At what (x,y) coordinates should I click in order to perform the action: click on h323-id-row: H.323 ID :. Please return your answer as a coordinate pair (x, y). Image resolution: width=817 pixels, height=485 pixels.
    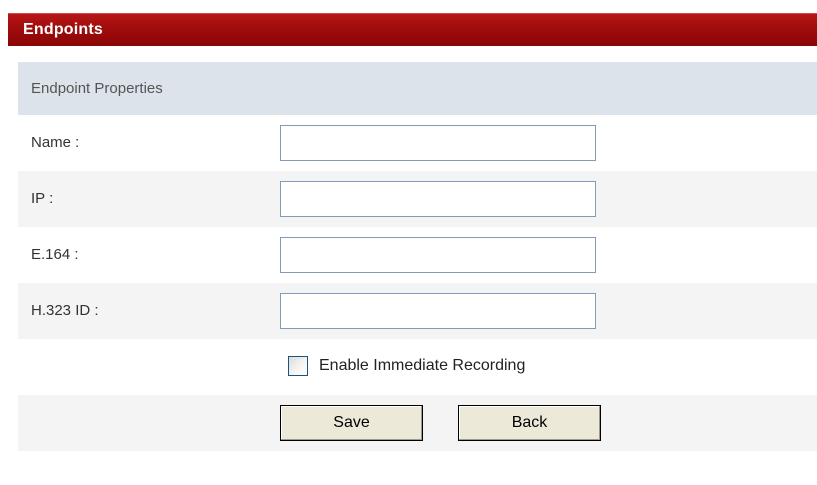
    Looking at the image, I should click on (417, 311).